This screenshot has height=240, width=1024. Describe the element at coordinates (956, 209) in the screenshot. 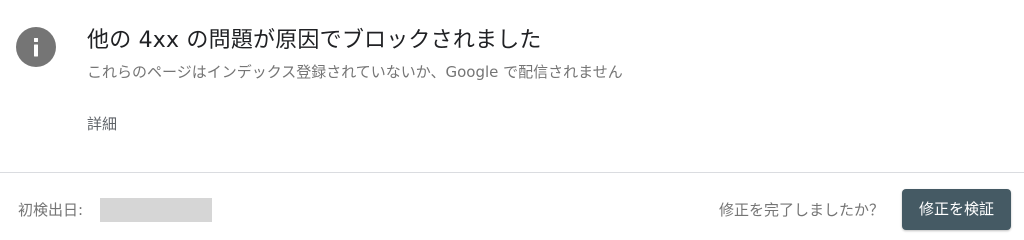

I see `validate-fix-button: 修正を検証` at that location.